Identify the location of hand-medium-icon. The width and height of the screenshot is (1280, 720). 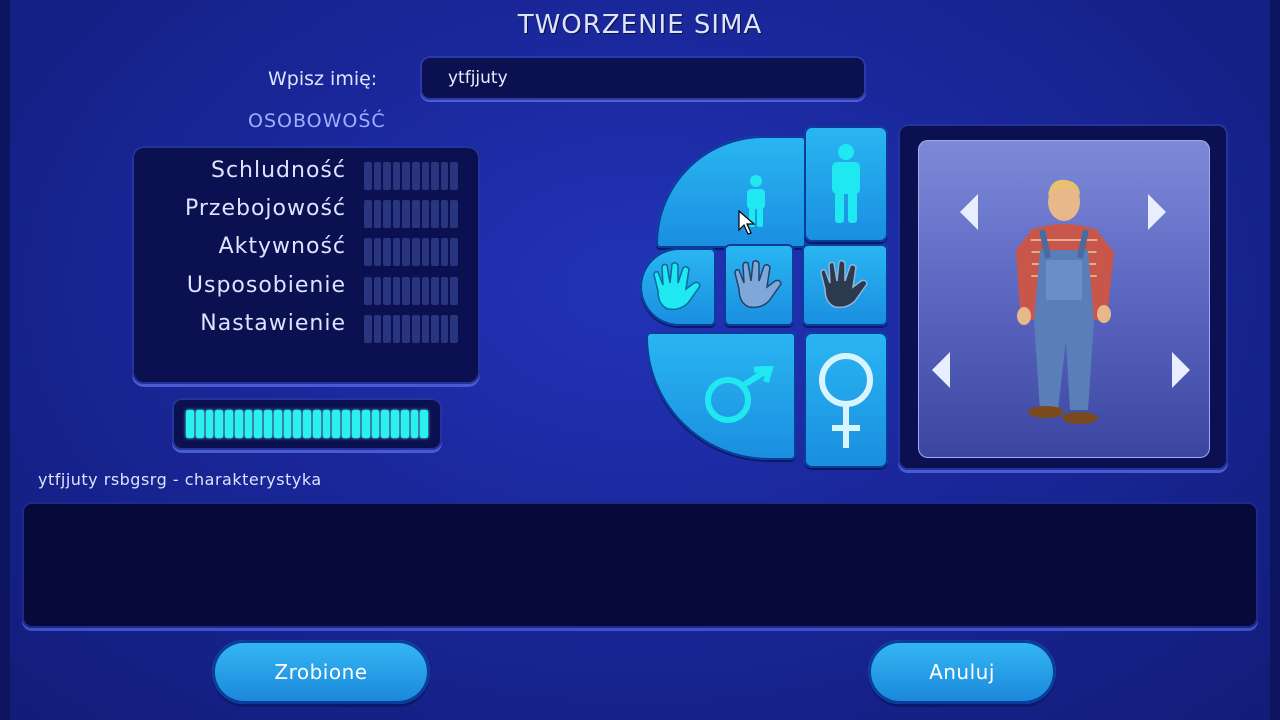
(758, 284).